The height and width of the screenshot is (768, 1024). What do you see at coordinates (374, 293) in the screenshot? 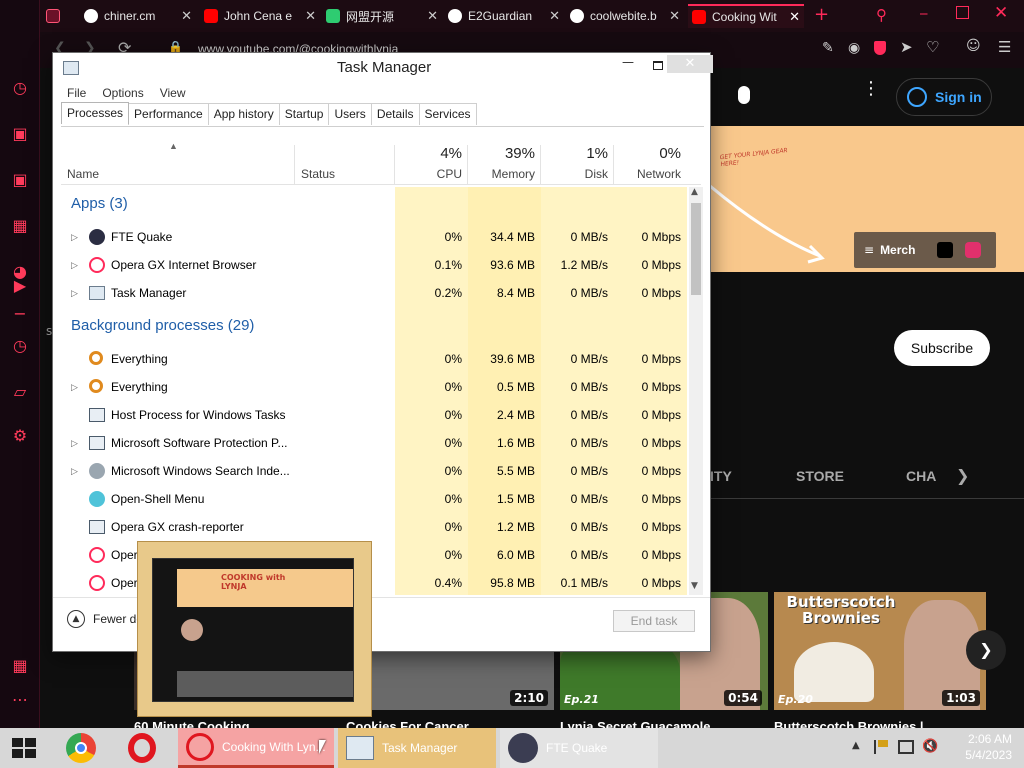
I see `process-row: ▷ Task Manager 0.2% 8.4 MB 0 MB/s 0 Mbps` at bounding box center [374, 293].